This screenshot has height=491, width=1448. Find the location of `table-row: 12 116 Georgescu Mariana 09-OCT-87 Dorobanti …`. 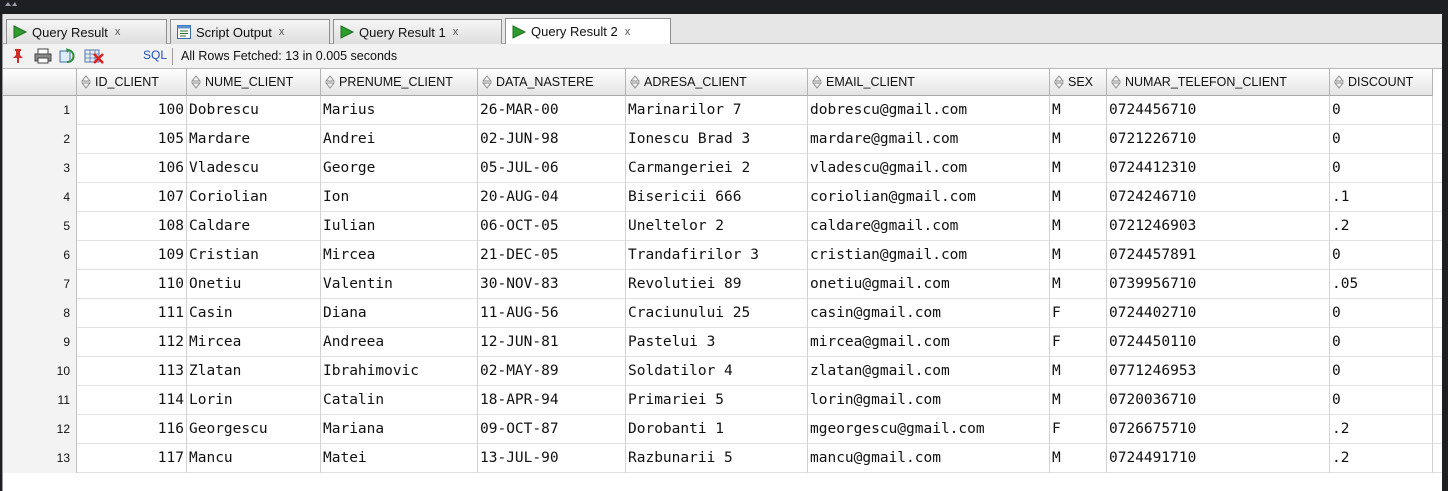

table-row: 12 116 Georgescu Mariana 09-OCT-87 Dorobanti … is located at coordinates (724, 429).